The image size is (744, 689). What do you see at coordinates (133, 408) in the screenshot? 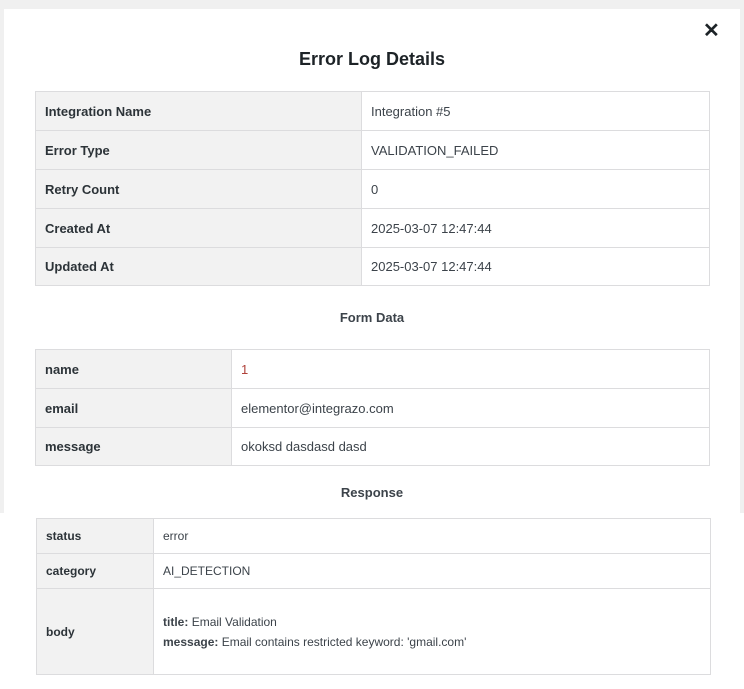
I see `row-label: email` at bounding box center [133, 408].